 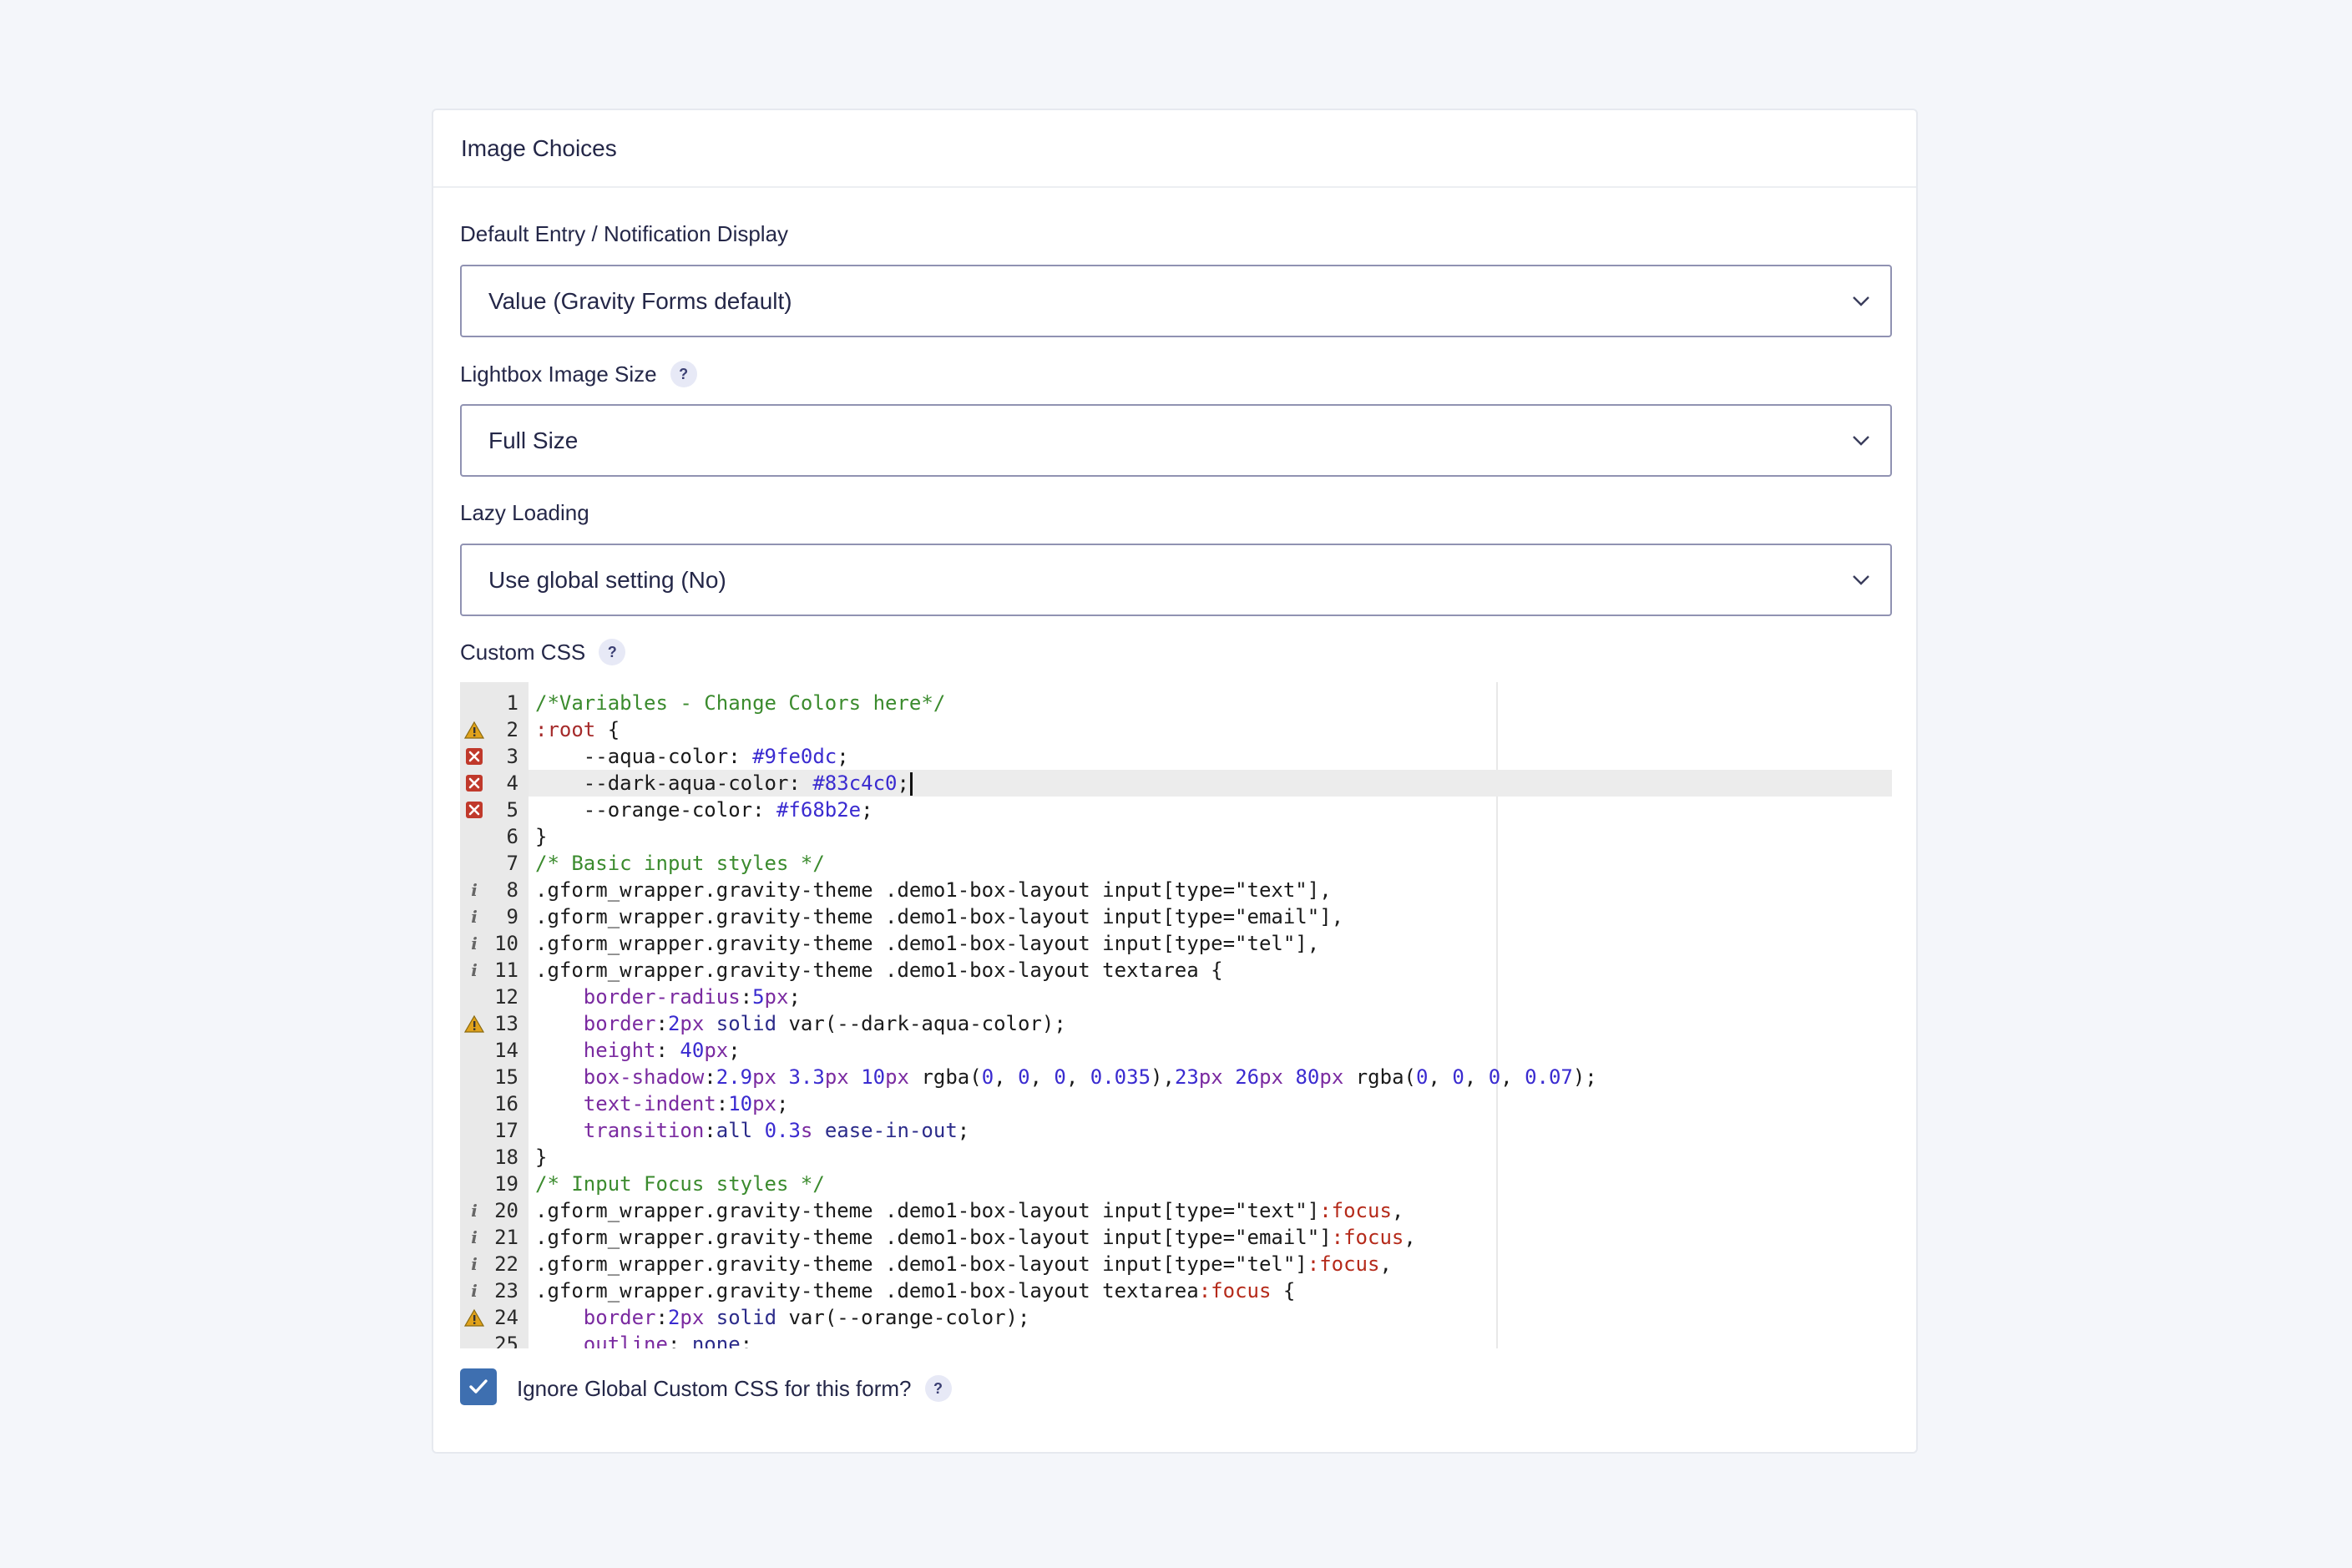 I want to click on code-line: 17 transition:all 0.3s ease-in-out;, so click(x=1176, y=1130).